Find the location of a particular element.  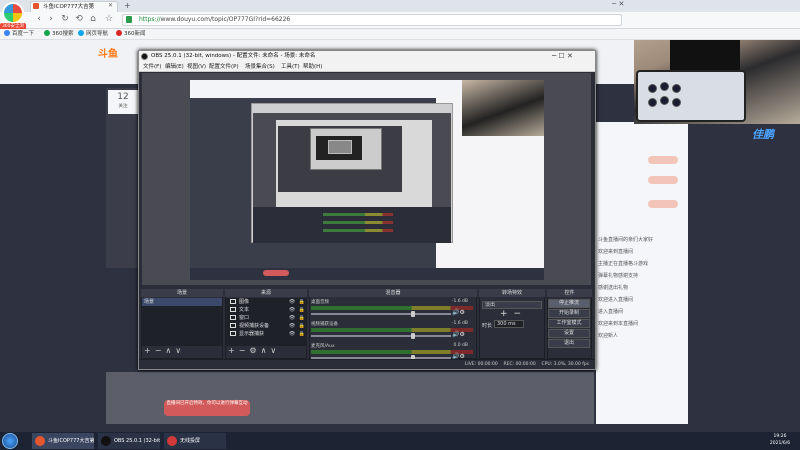

control-button: 退出 is located at coordinates (569, 343).